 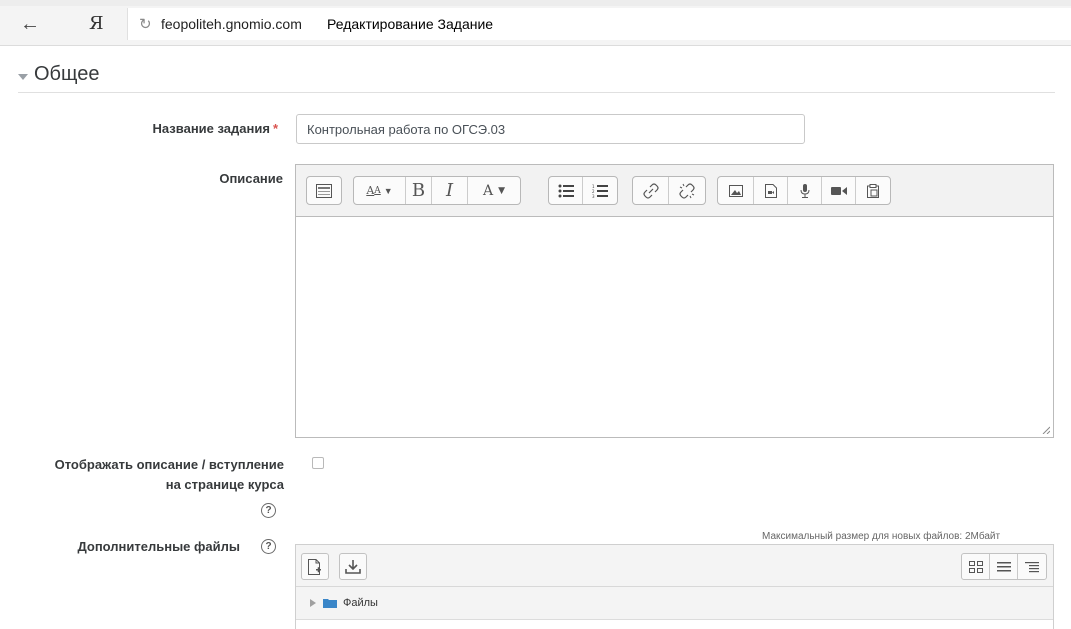 I want to click on italic-icon: I, so click(x=450, y=190).